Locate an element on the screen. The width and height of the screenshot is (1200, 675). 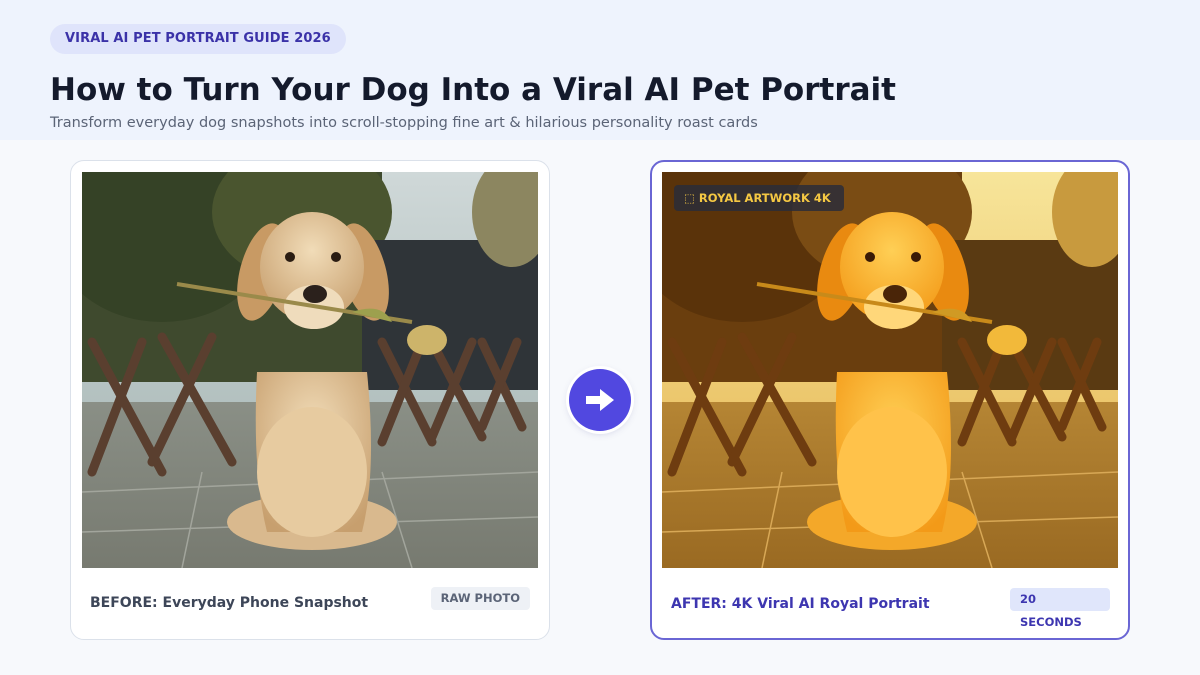
arrow-right-icon is located at coordinates (600, 400).